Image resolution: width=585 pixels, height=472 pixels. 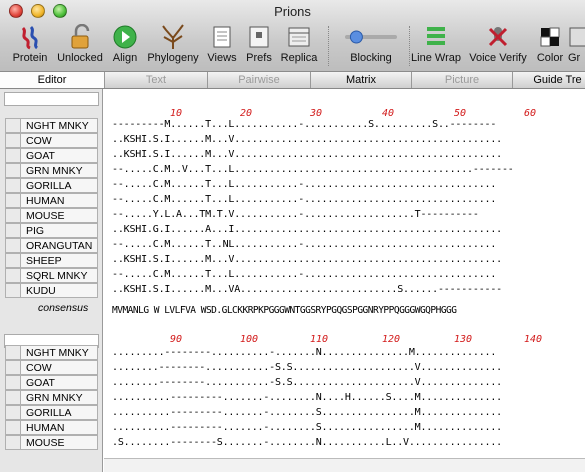 I want to click on sequence-name-row: KUDU, so click(x=51, y=290).